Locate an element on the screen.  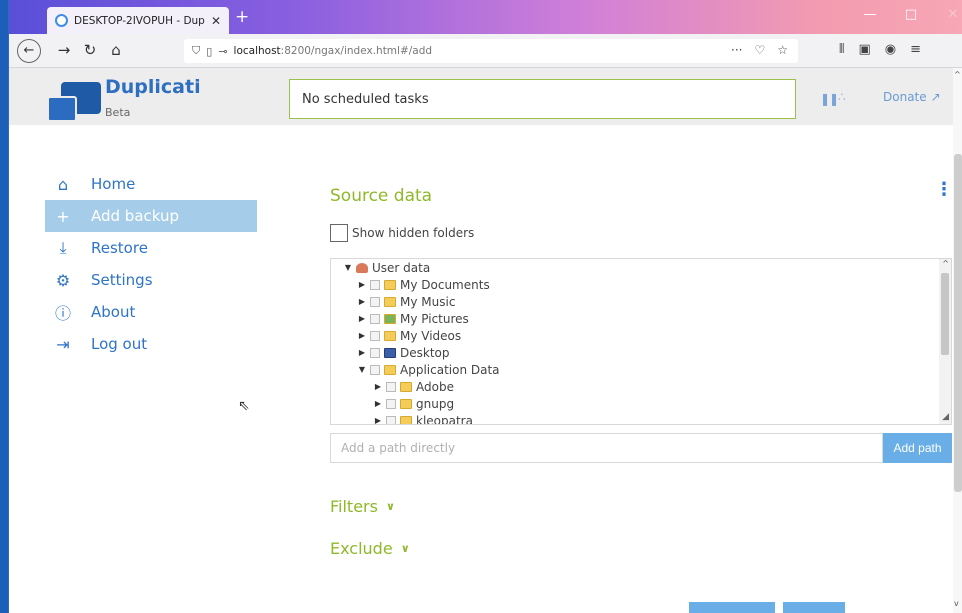
menu-item-logout: ⇥ Log out is located at coordinates (151, 344).